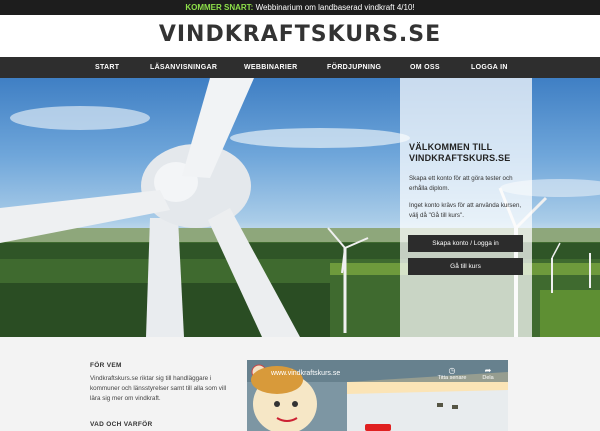 The image size is (600, 431). I want to click on nav-item-lasanvisningar: LÄSANVISNINGAR, so click(183, 67).